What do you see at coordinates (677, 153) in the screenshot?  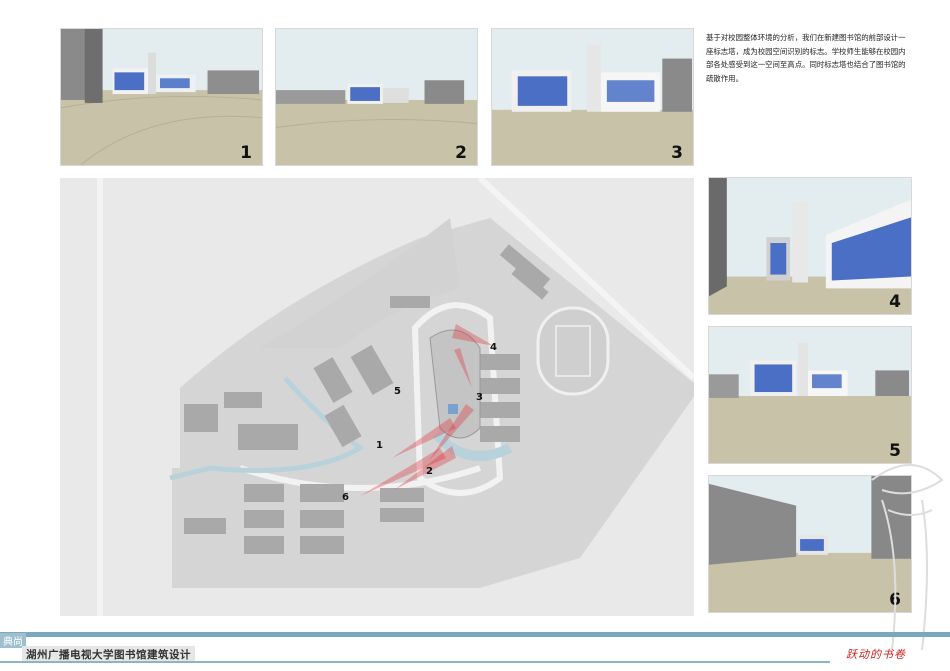 I see `view-number-3: 3` at bounding box center [677, 153].